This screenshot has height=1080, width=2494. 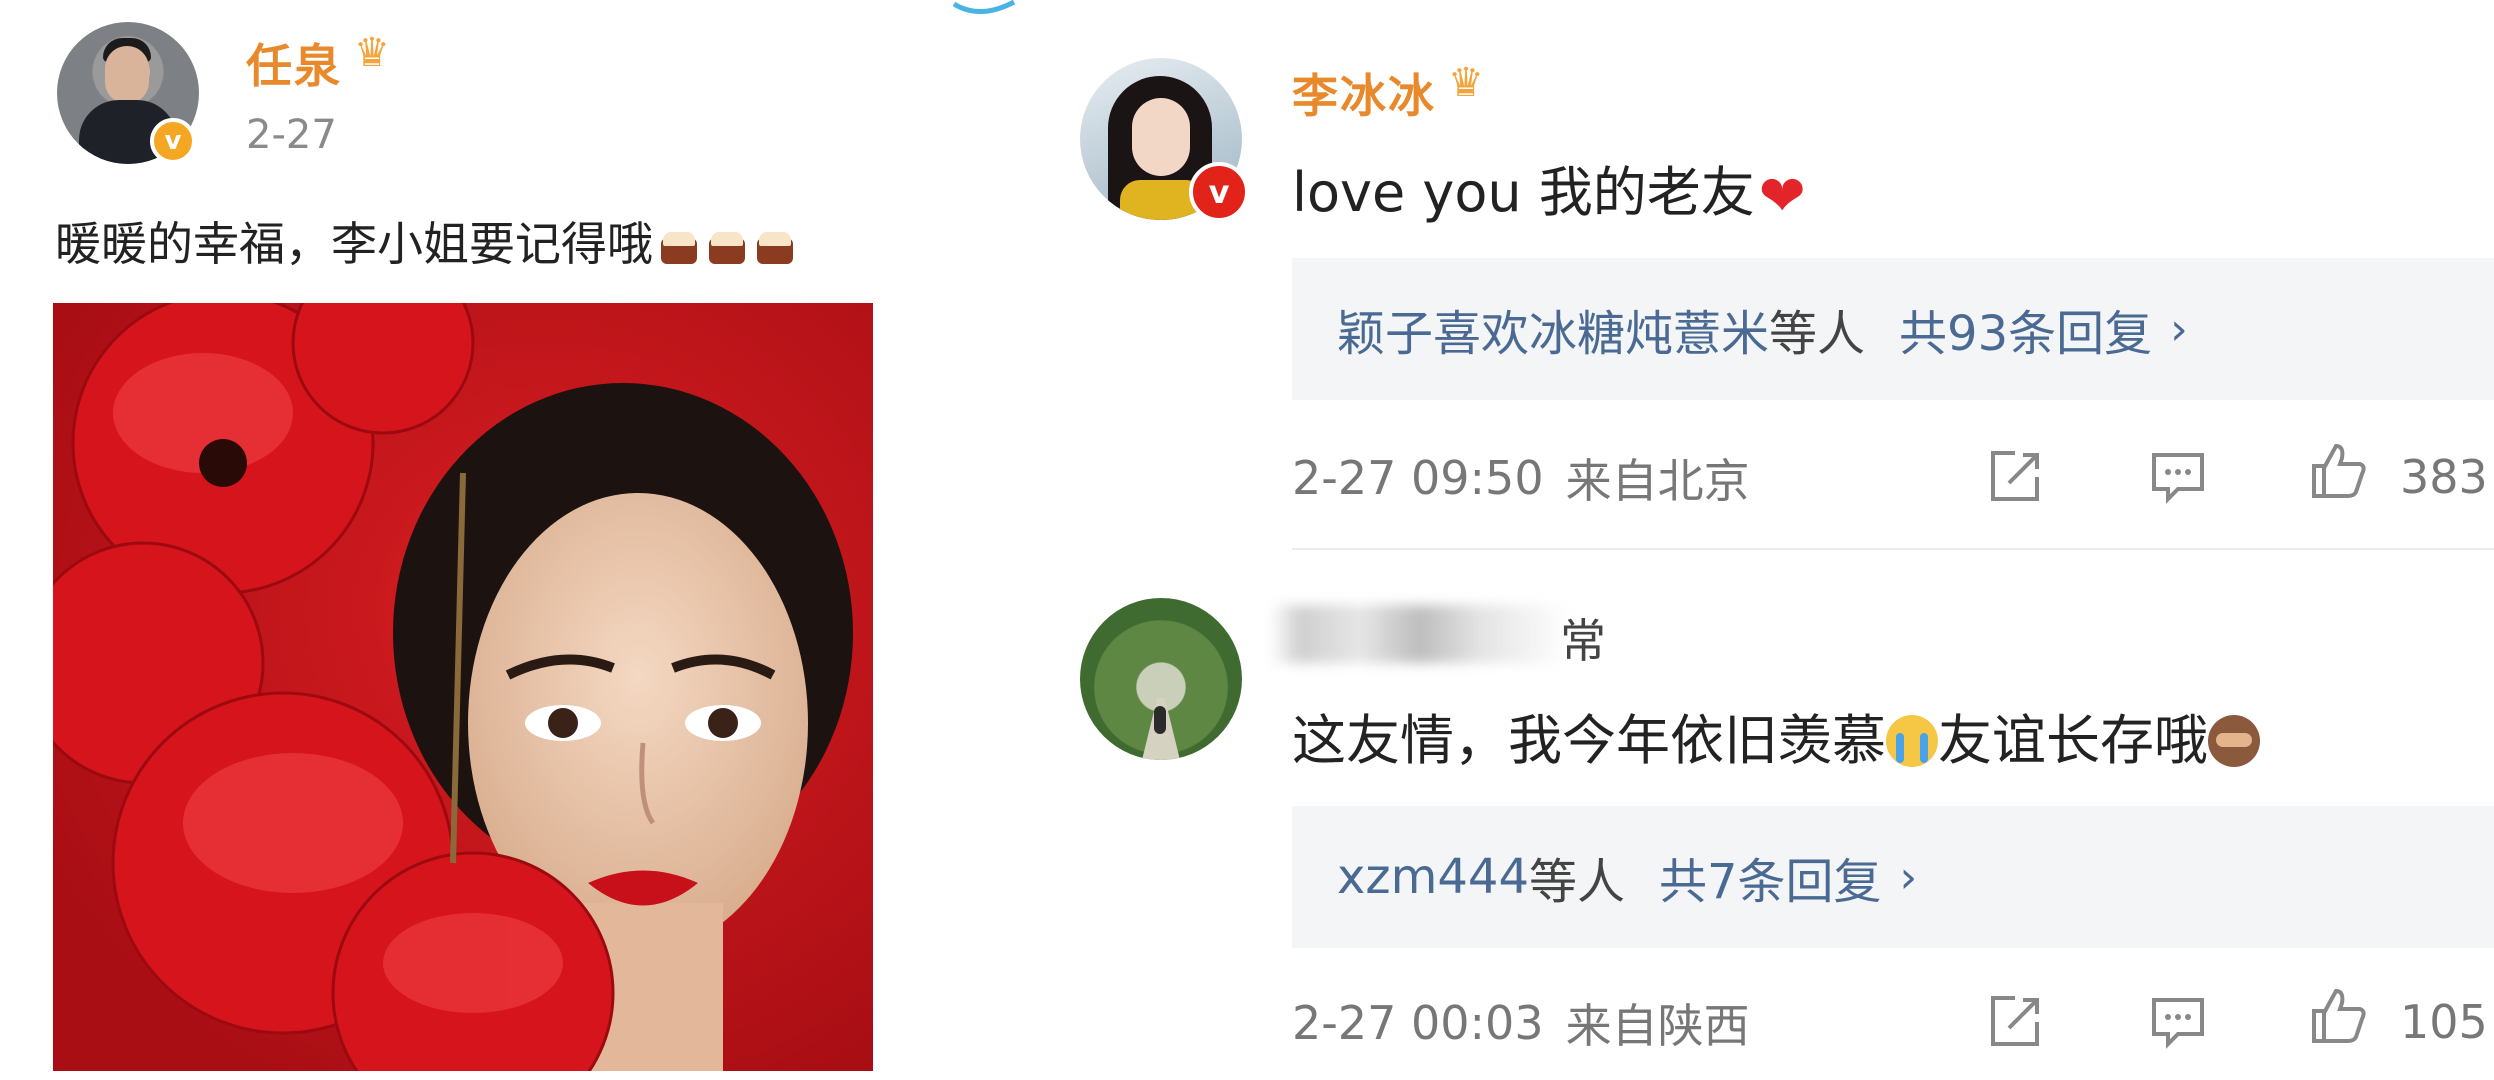 I want to click on comment-1-text: love you 我的老友❤, so click(x=1549, y=188).